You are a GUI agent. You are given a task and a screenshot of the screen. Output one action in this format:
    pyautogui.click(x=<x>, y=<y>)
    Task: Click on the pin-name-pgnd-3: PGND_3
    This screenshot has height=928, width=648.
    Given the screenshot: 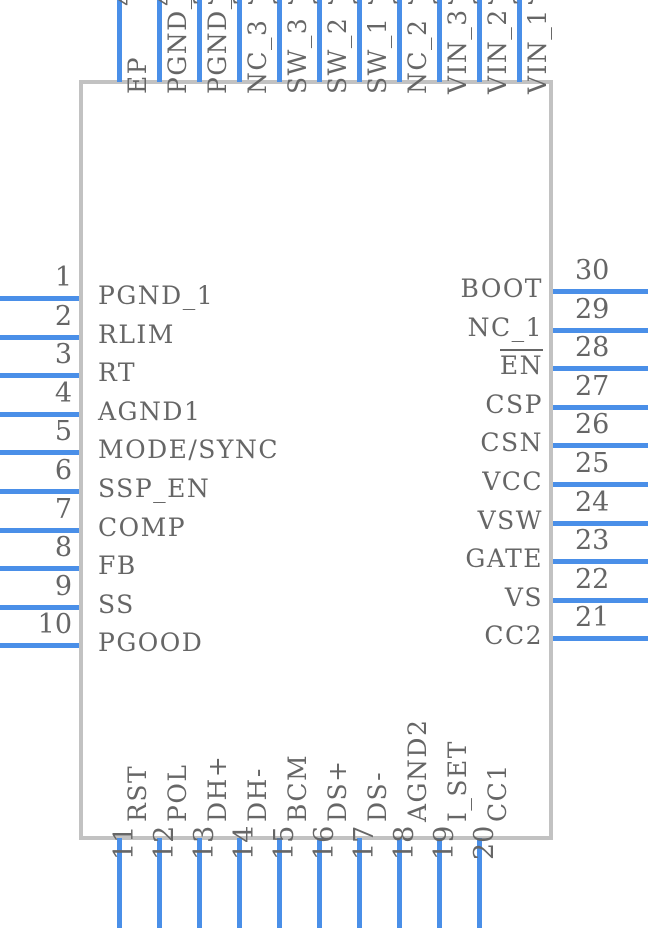 What is the action you would take?
    pyautogui.click(x=177, y=47)
    